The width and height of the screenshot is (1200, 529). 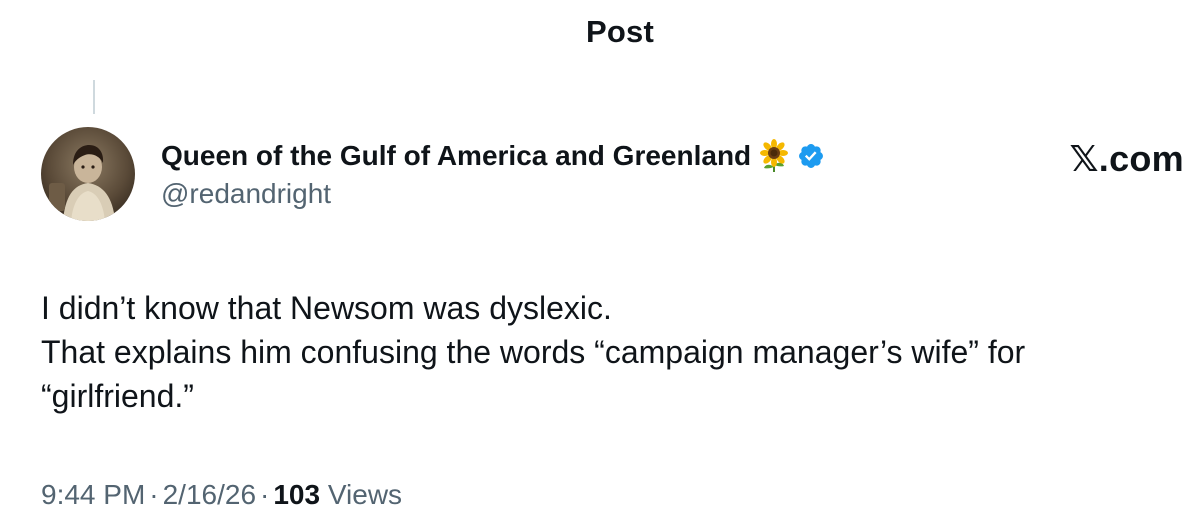 What do you see at coordinates (811, 156) in the screenshot?
I see `verified-badge-icon` at bounding box center [811, 156].